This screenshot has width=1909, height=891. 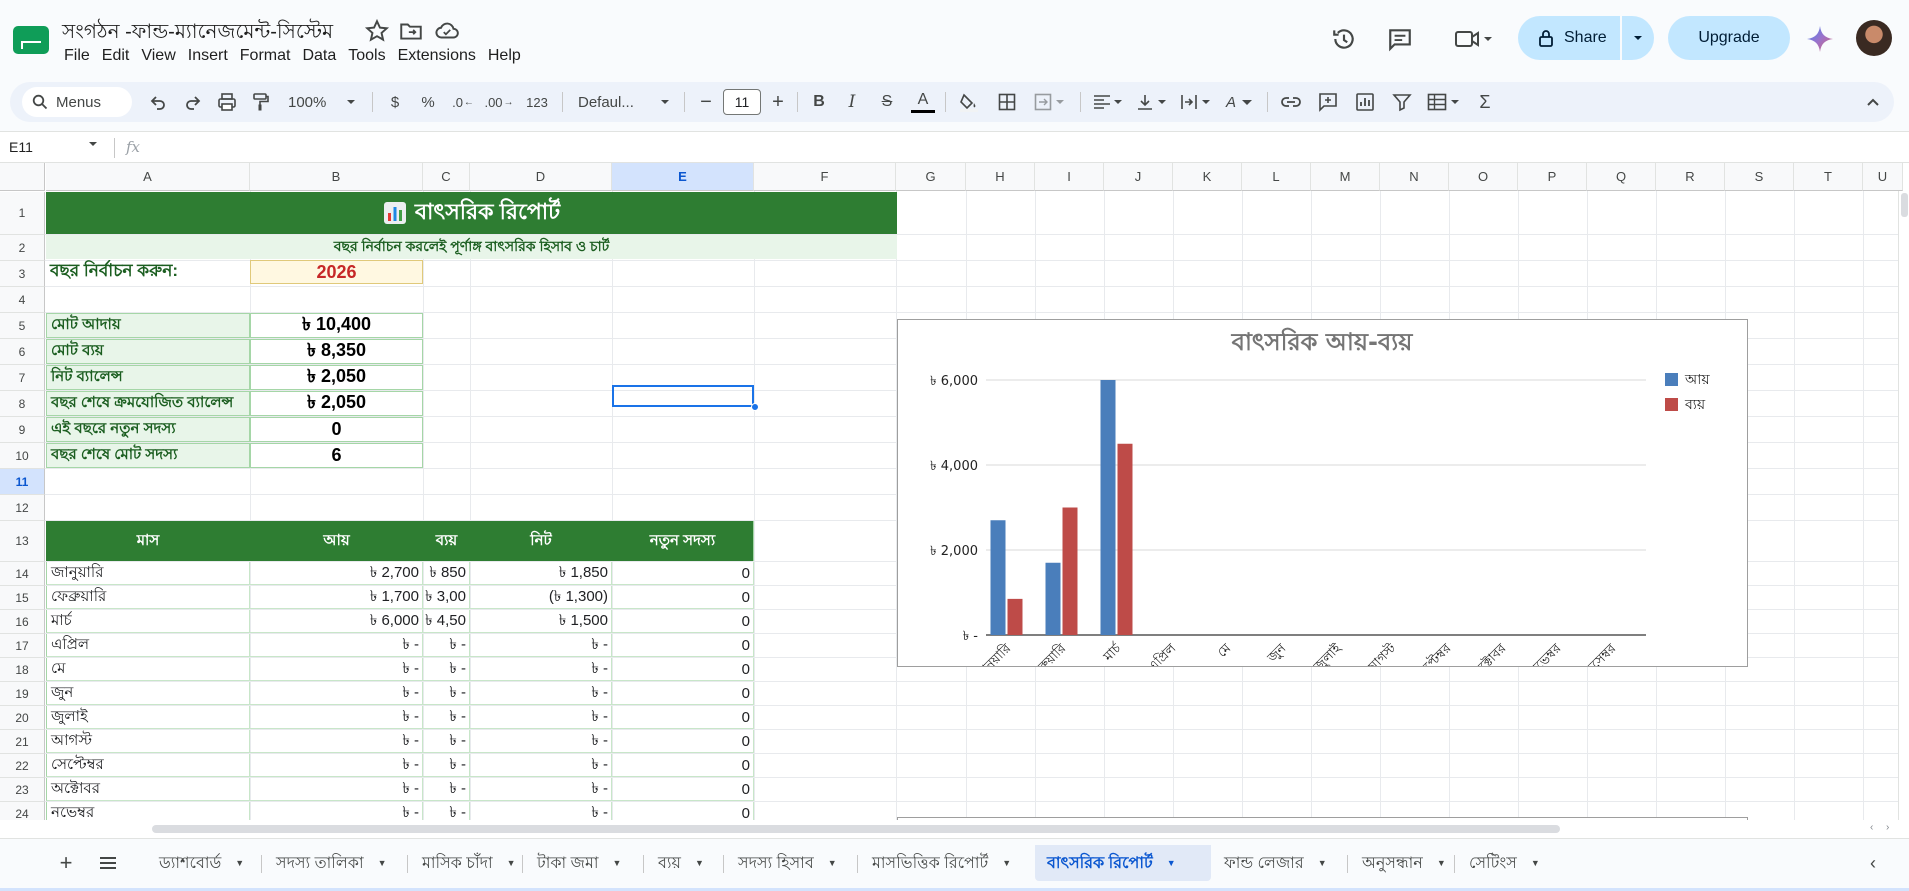 What do you see at coordinates (336, 621) in the screenshot?
I see `table-value-cell: ৳ 6,000` at bounding box center [336, 621].